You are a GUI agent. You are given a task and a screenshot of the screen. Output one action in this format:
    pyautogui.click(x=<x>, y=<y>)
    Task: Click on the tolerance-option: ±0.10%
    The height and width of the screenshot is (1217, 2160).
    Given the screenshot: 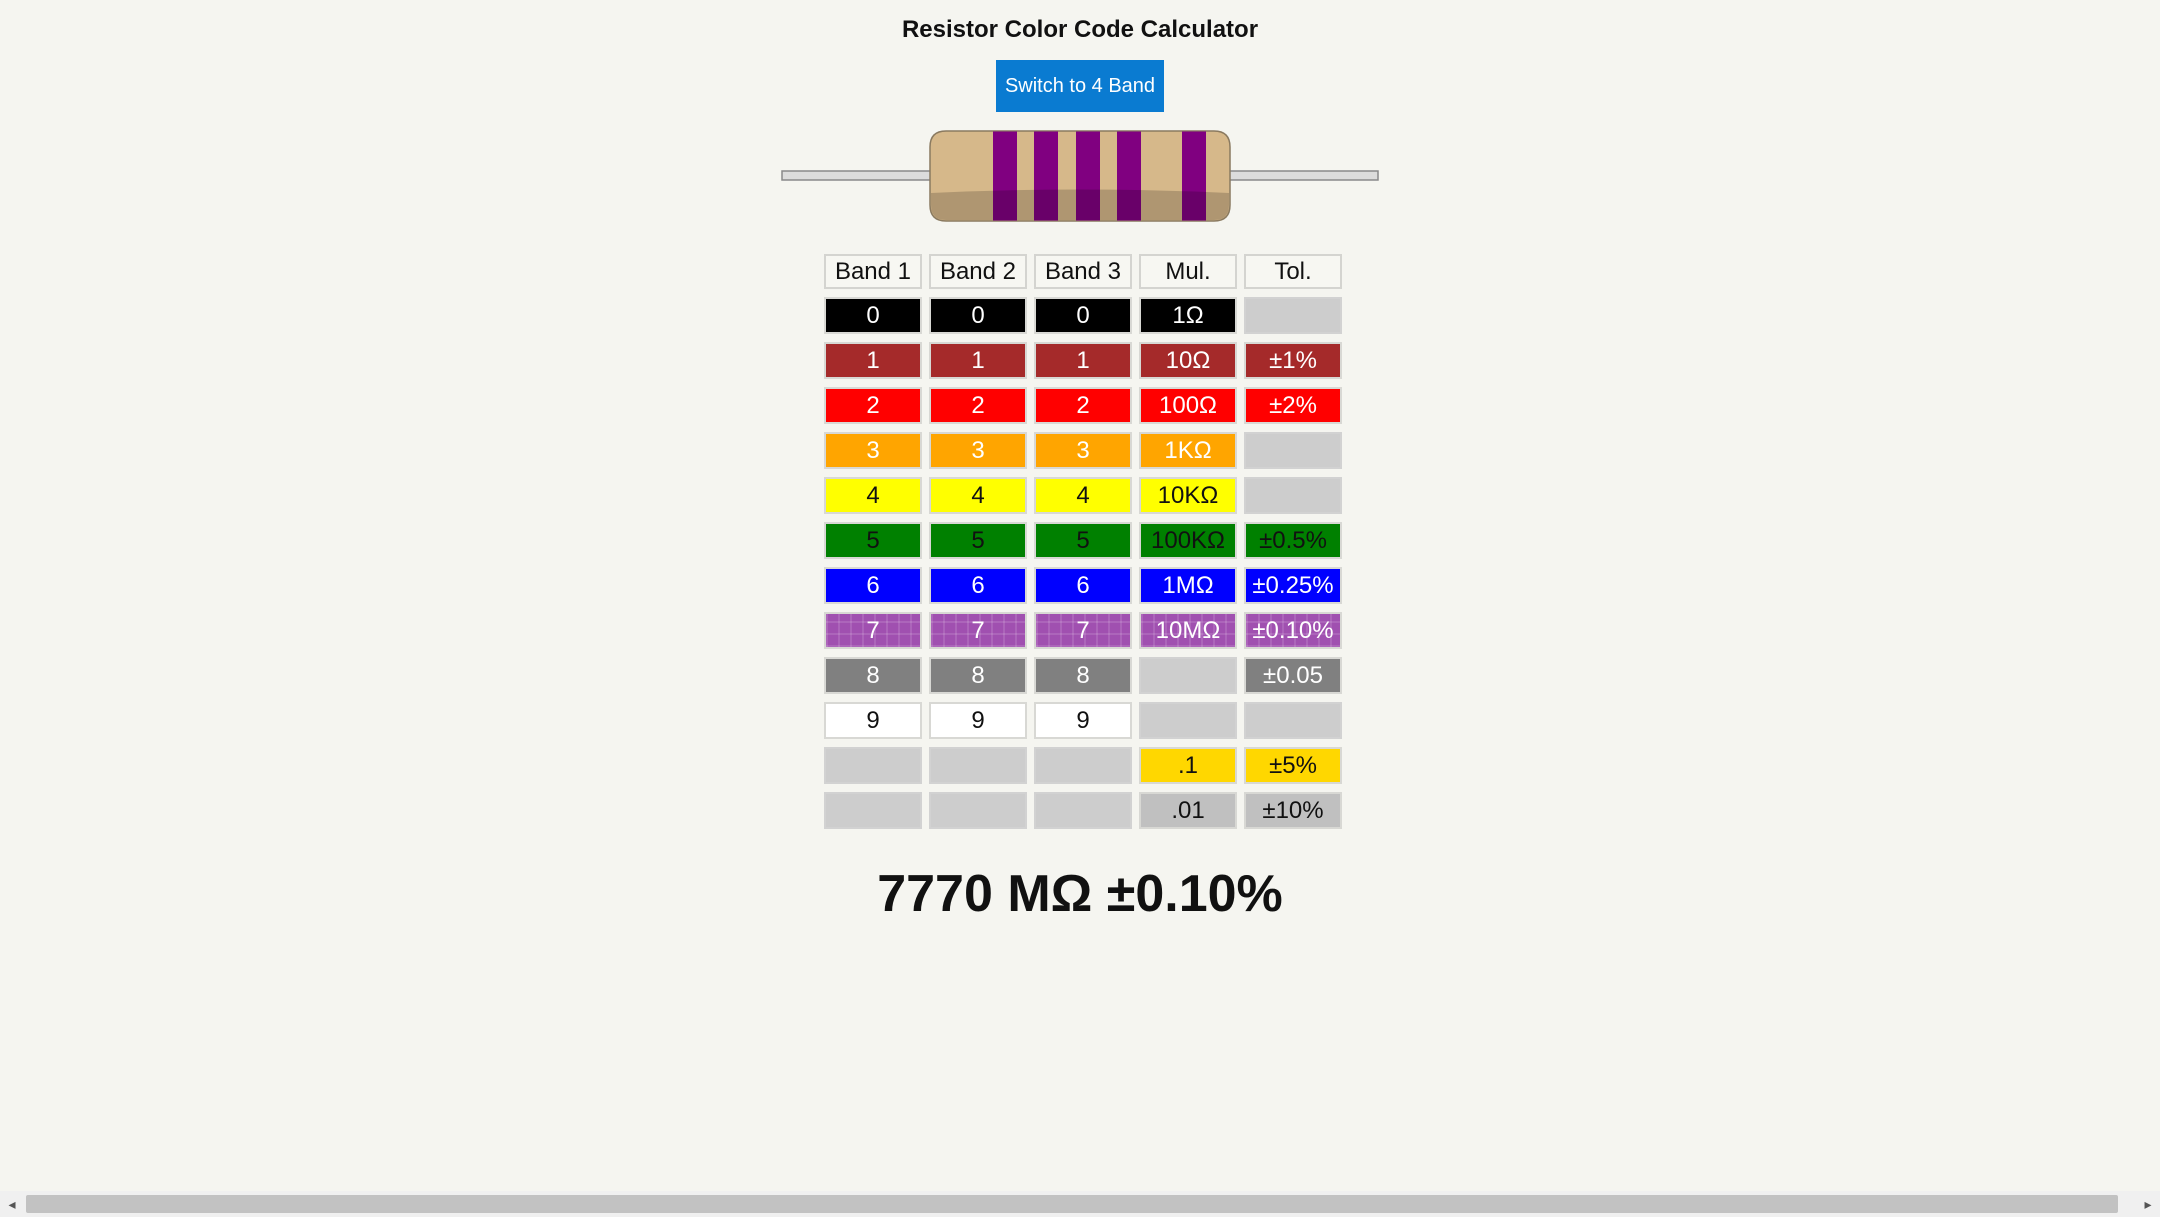 What is the action you would take?
    pyautogui.click(x=1293, y=630)
    